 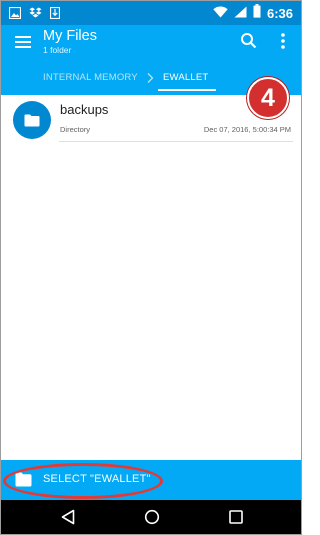 What do you see at coordinates (70, 36) in the screenshot?
I see `page-title: My Files` at bounding box center [70, 36].